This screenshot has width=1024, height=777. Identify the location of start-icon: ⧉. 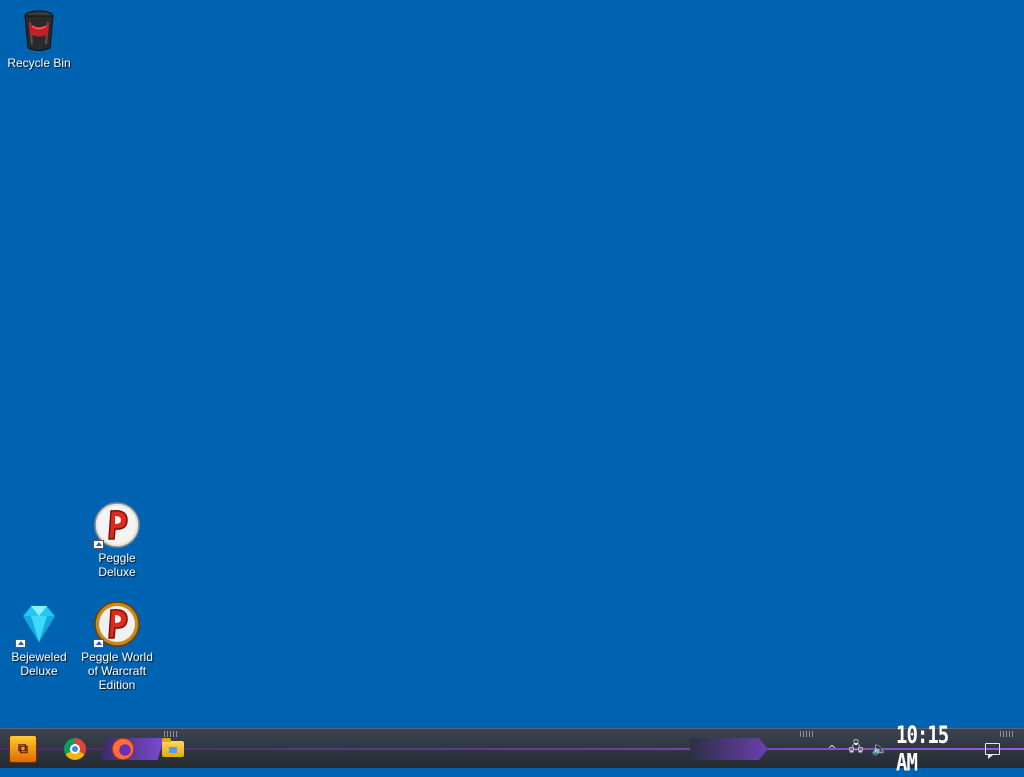
(23, 749).